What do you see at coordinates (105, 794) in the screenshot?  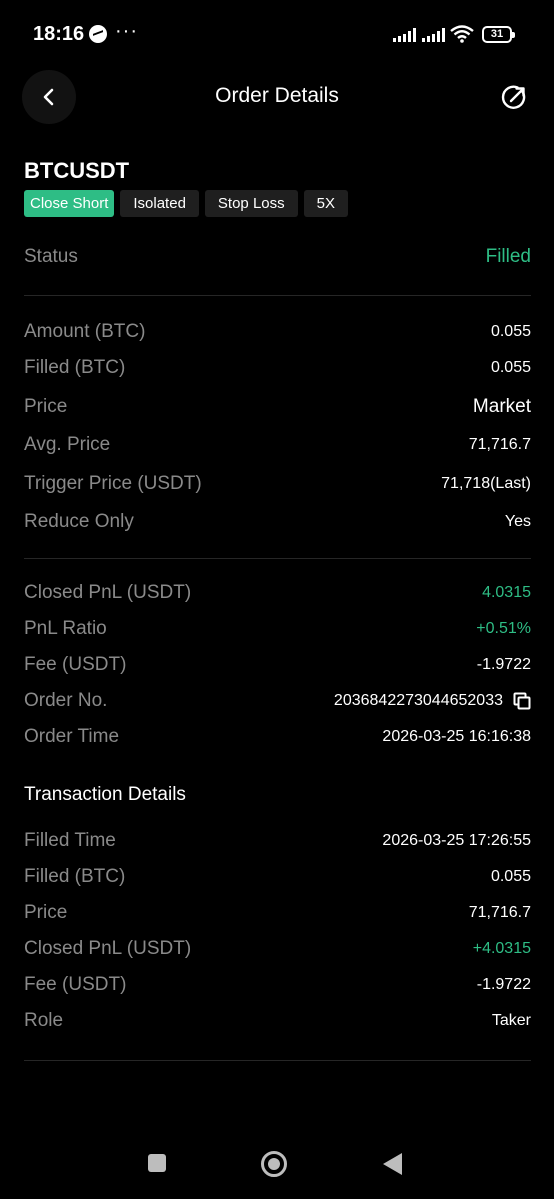 I see `transaction-details-title: Transaction Details` at bounding box center [105, 794].